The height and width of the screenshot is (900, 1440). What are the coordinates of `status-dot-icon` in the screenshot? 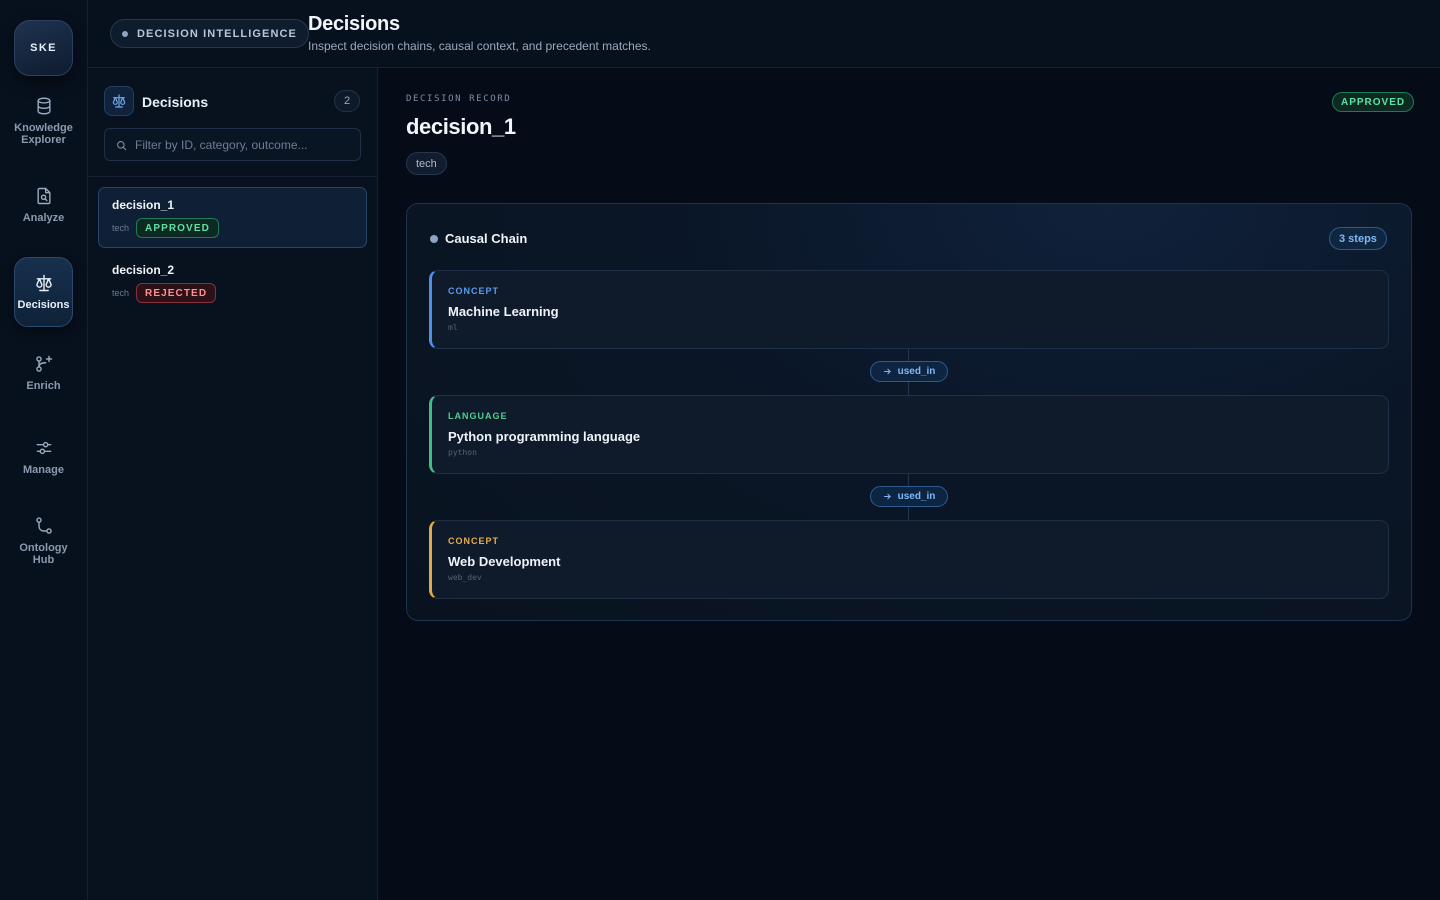 It's located at (125, 34).